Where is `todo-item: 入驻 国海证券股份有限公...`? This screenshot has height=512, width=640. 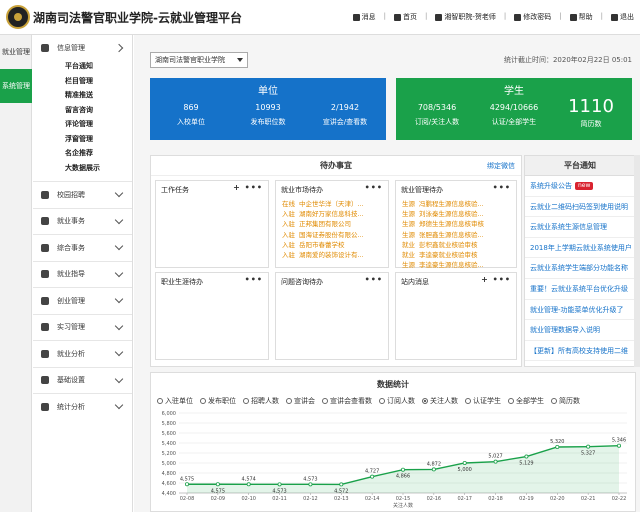 todo-item: 入驻 国海证券股份有限公... is located at coordinates (332, 235).